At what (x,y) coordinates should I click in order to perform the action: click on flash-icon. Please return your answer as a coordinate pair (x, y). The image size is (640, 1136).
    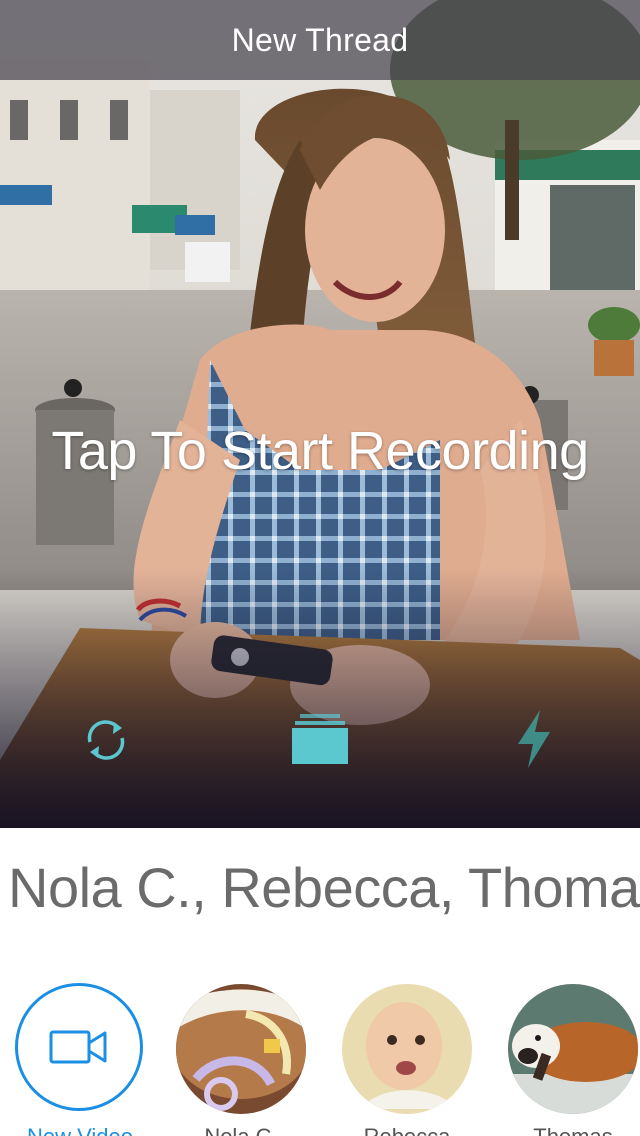
    Looking at the image, I should click on (534, 739).